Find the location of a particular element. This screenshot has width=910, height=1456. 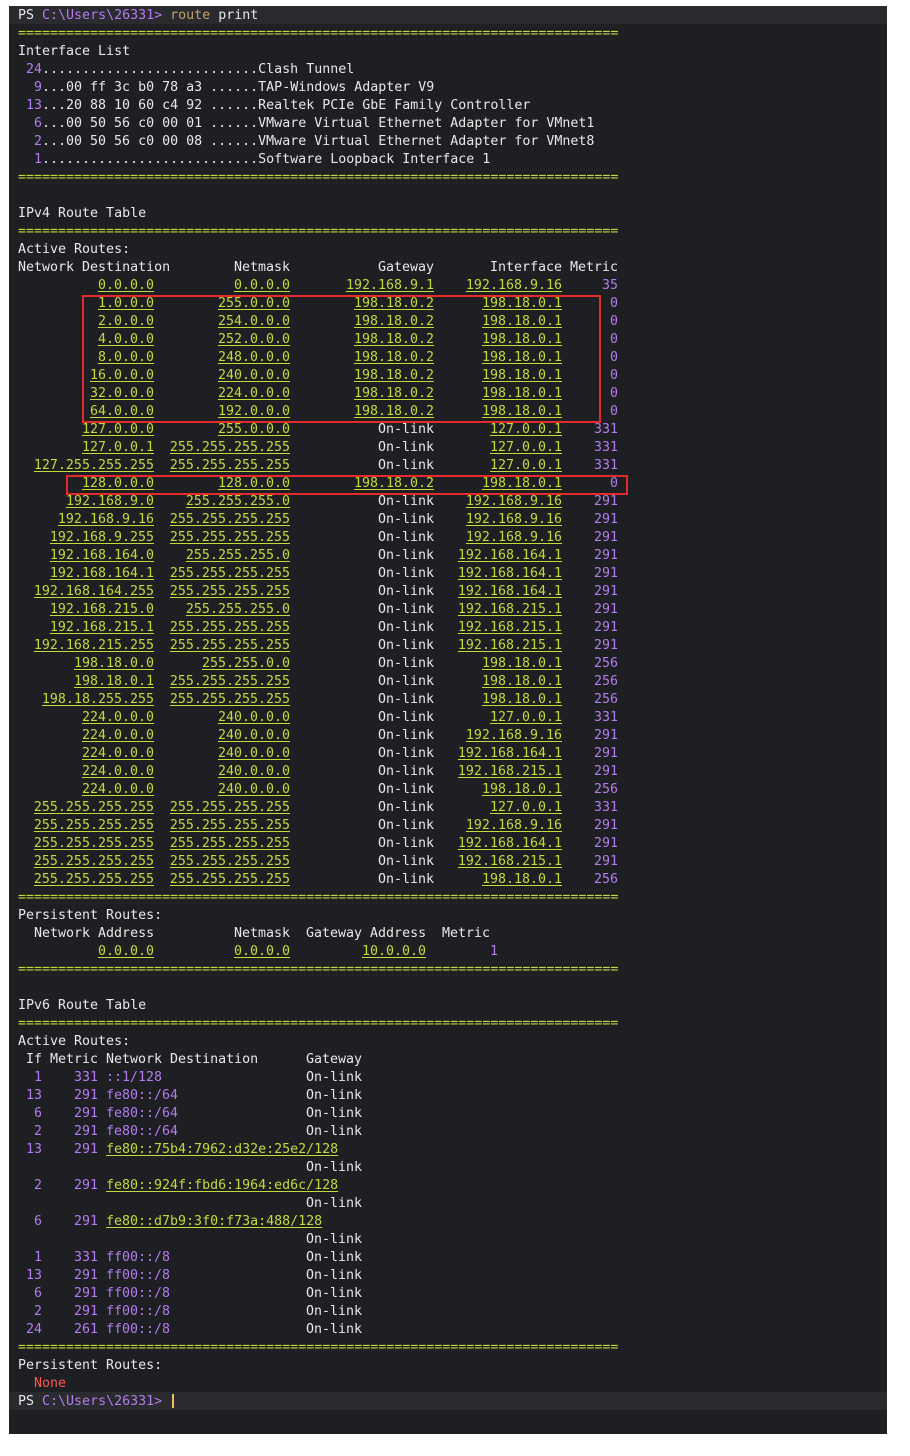

persistent-header-gateway-address: Gateway Address is located at coordinates (366, 933).